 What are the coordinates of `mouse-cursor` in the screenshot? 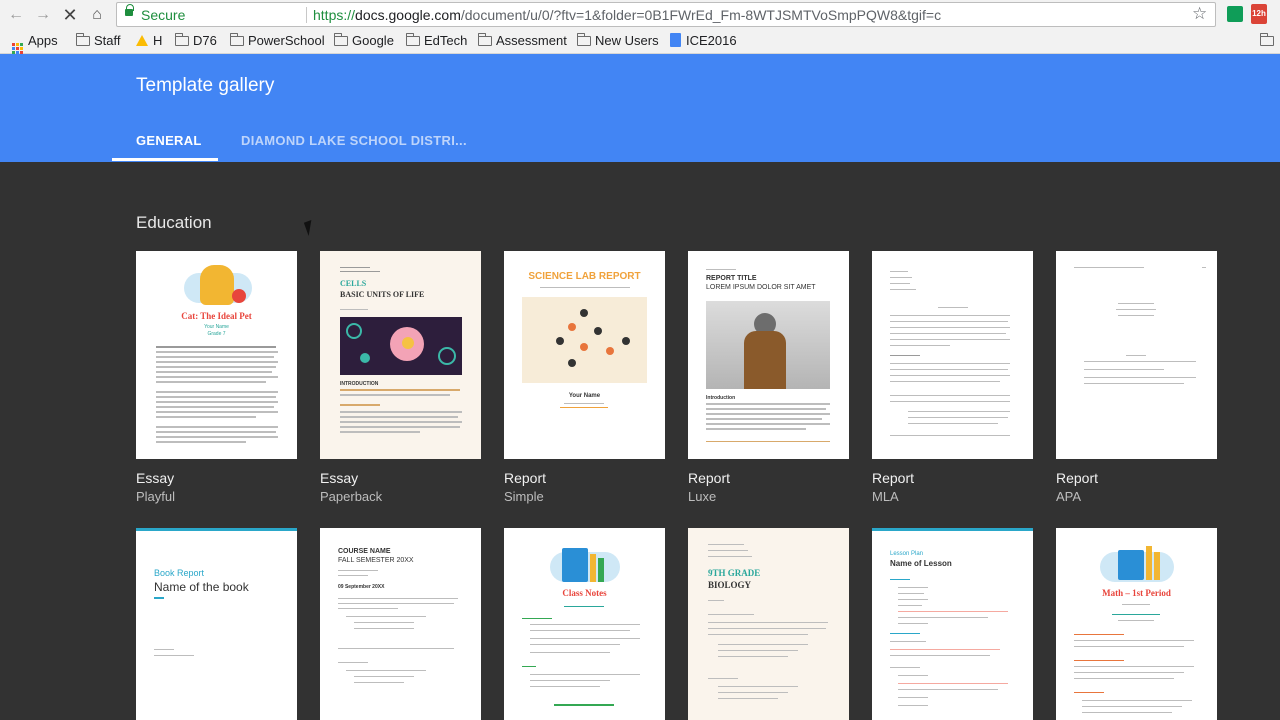 It's located at (310, 228).